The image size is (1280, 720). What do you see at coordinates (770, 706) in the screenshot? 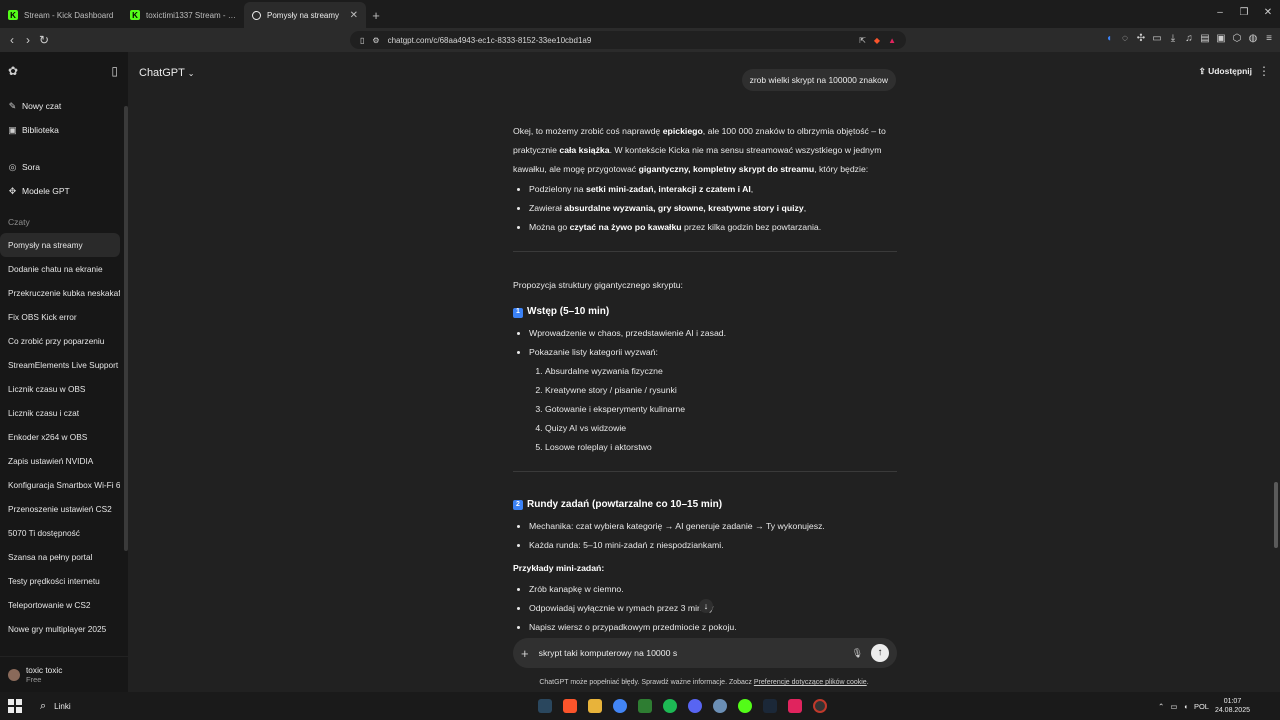
I see `steam-app-icon` at bounding box center [770, 706].